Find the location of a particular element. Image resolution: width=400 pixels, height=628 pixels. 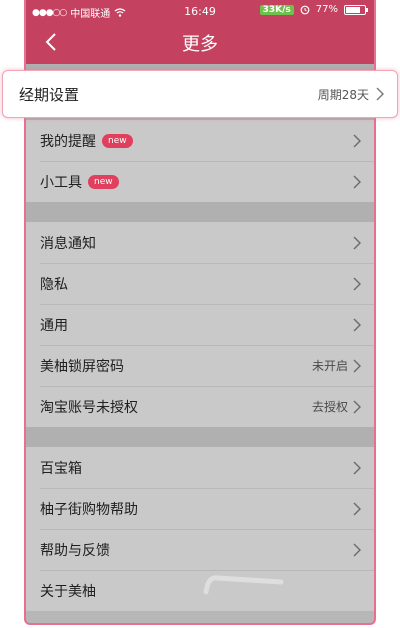

row-general: 通用 is located at coordinates (200, 324).